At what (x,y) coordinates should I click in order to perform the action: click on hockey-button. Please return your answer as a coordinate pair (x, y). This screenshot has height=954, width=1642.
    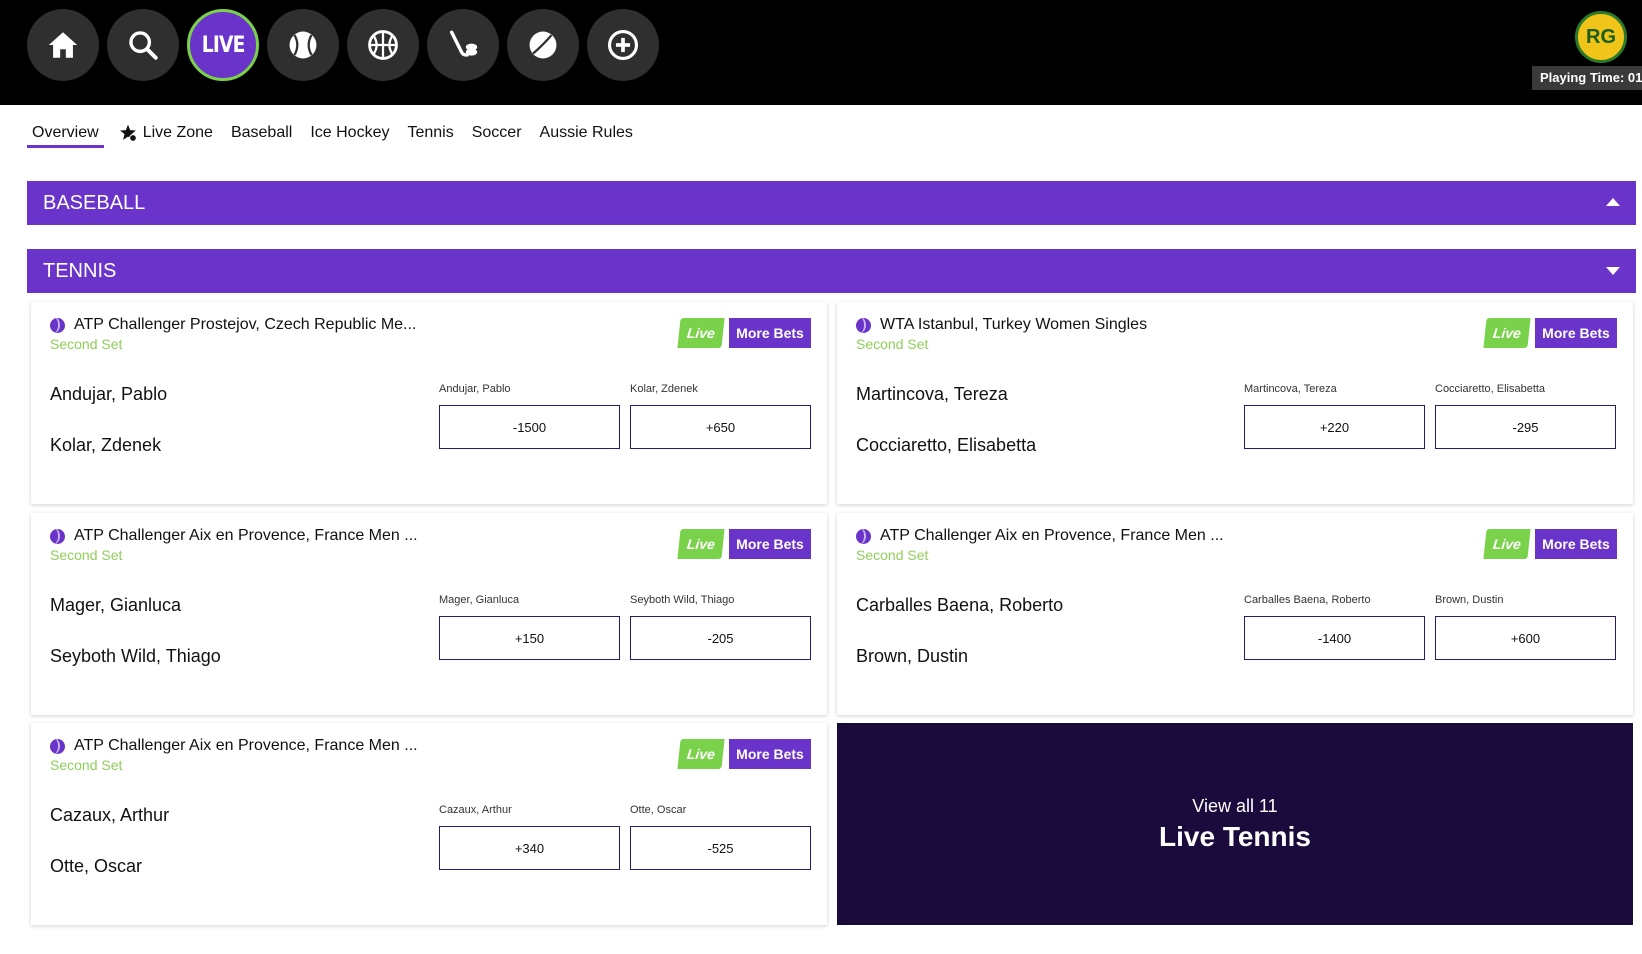
    Looking at the image, I should click on (463, 45).